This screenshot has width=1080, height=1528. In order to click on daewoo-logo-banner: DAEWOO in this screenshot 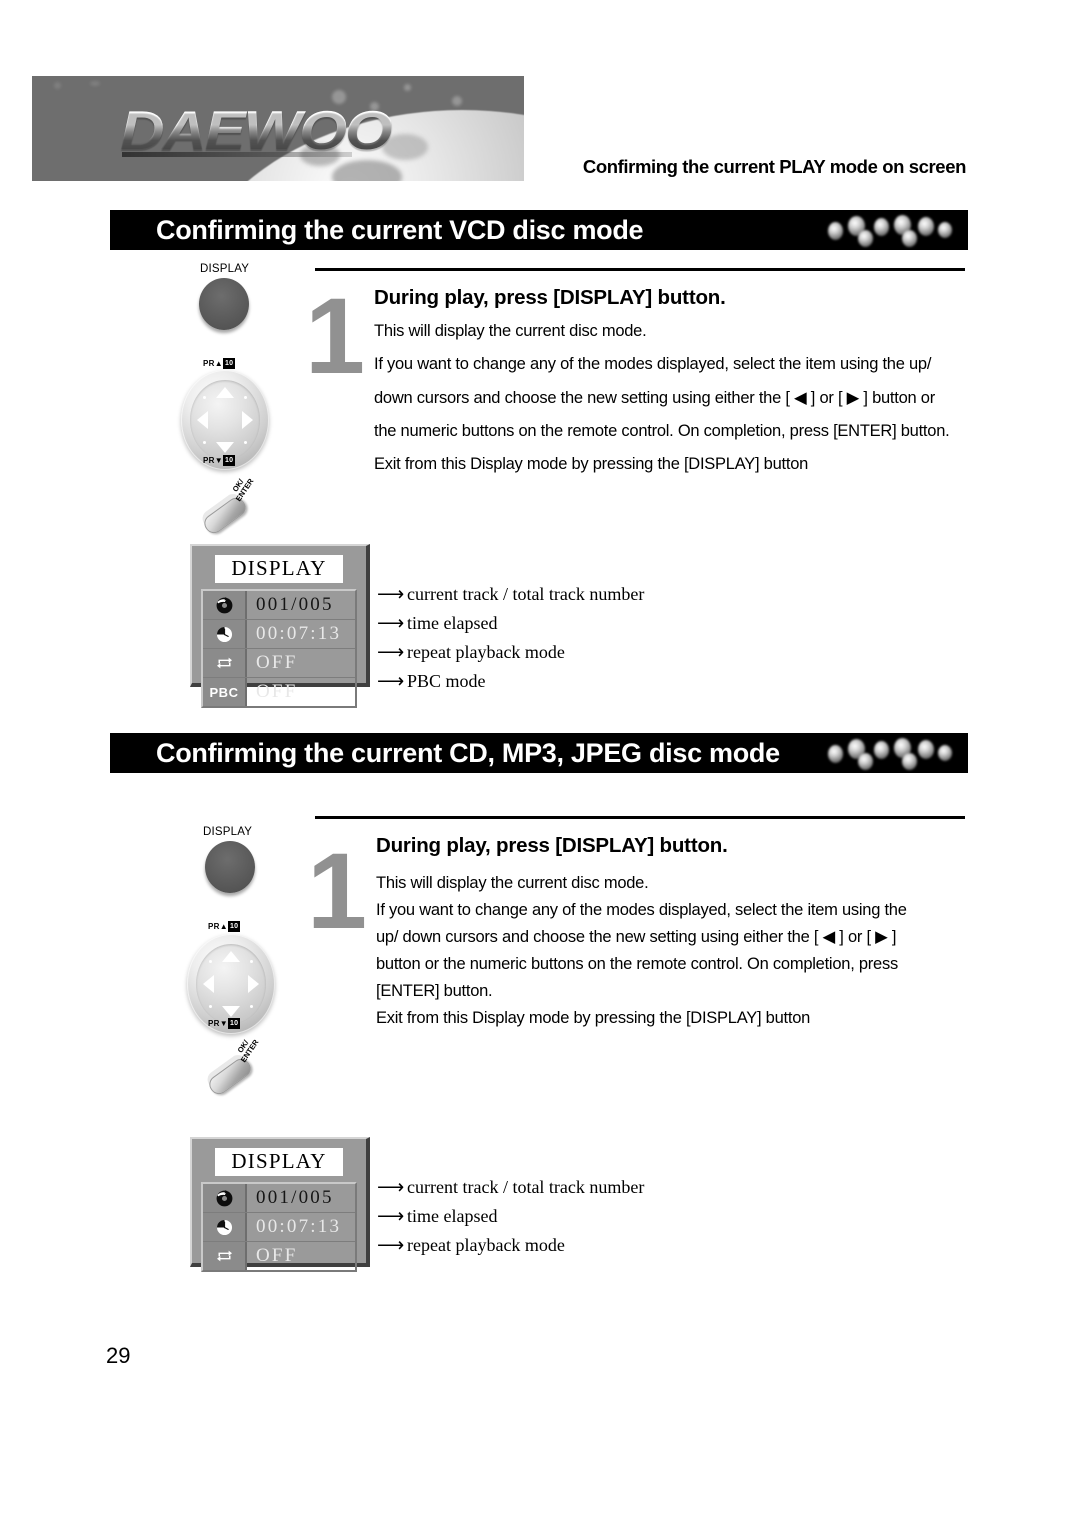, I will do `click(278, 128)`.